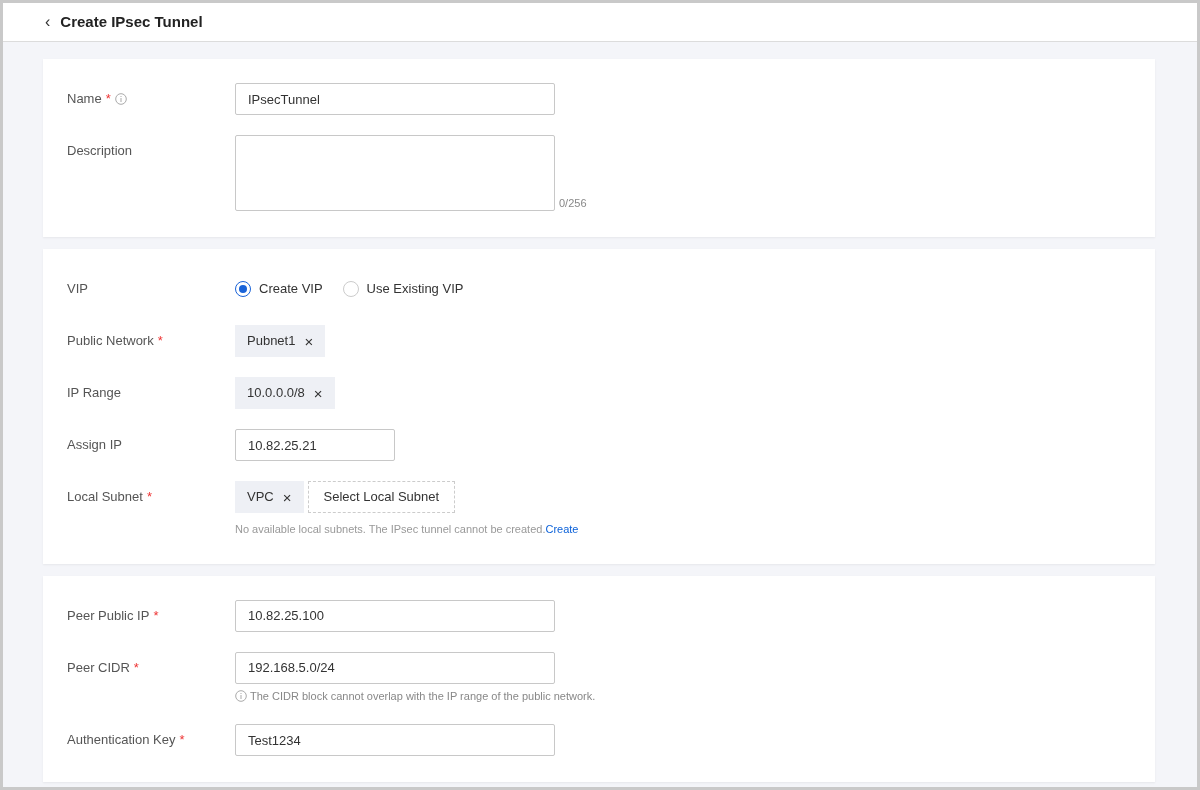 This screenshot has width=1200, height=790. What do you see at coordinates (131, 21) in the screenshot?
I see `page-title: Create IPsec Tunnel` at bounding box center [131, 21].